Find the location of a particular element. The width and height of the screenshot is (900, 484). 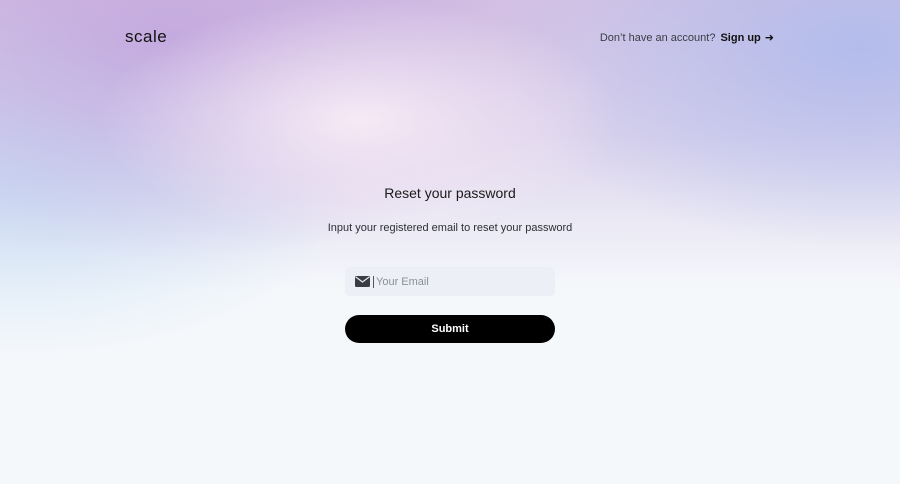

email-field is located at coordinates (450, 281).